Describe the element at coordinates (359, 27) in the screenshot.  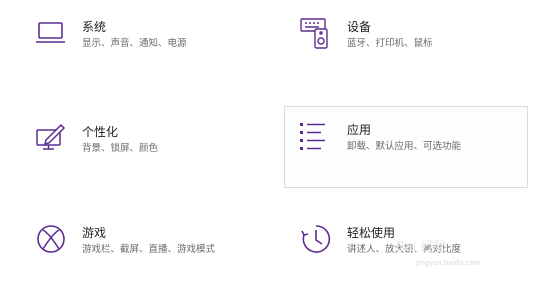
I see `tile-title: 设备` at that location.